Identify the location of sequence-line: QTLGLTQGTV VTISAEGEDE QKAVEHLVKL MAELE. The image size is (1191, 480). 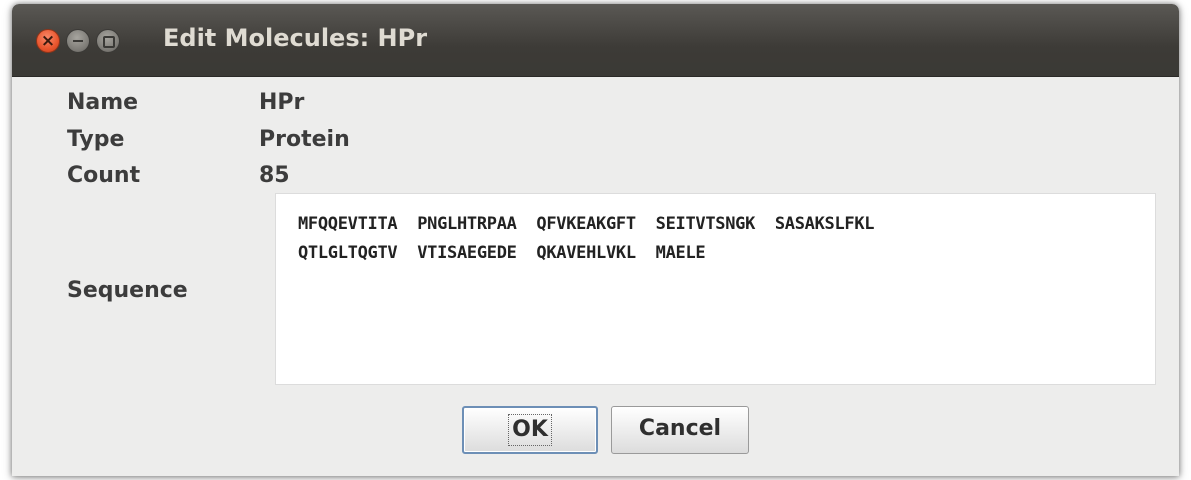
(502, 253).